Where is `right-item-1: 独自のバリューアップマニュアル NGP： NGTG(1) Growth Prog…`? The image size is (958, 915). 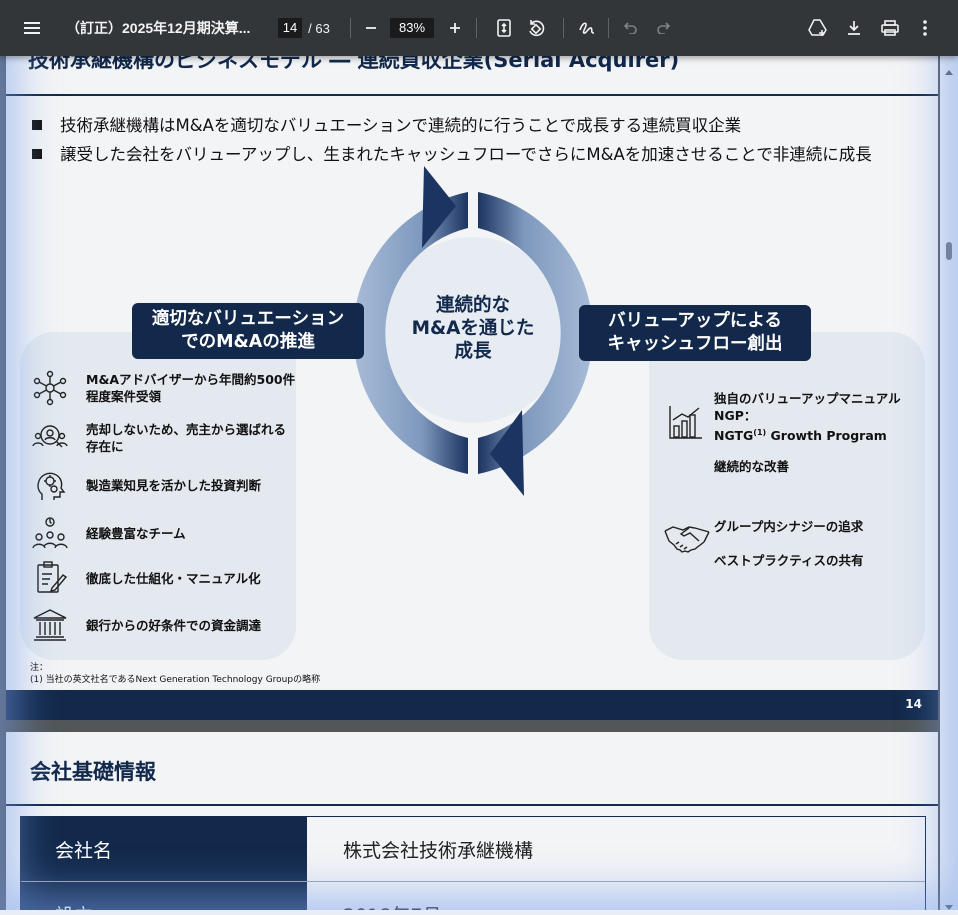 right-item-1: 独自のバリューアップマニュアル NGP： NGTG(1) Growth Prog… is located at coordinates (807, 417).